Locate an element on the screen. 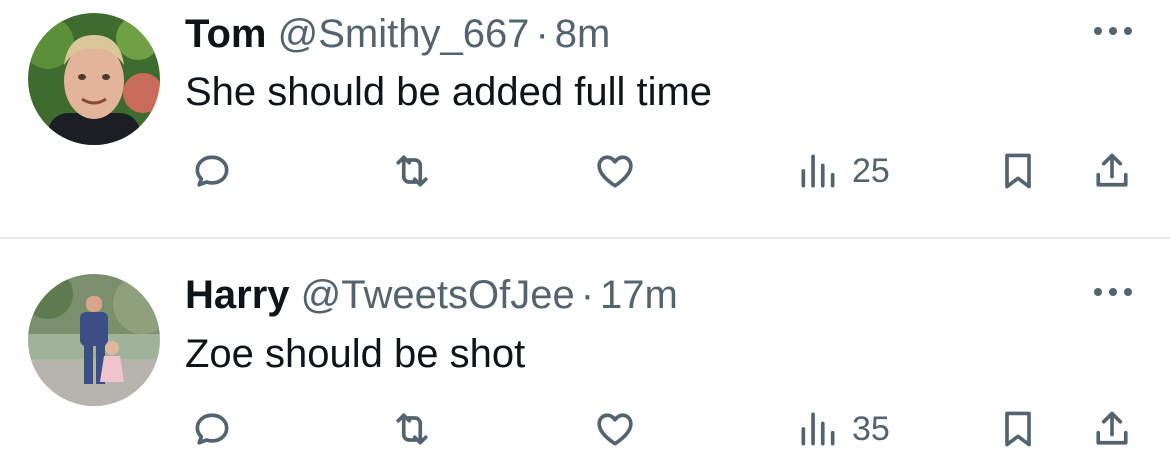 The height and width of the screenshot is (454, 1170). user-handle: @TweetsOfJee is located at coordinates (438, 295).